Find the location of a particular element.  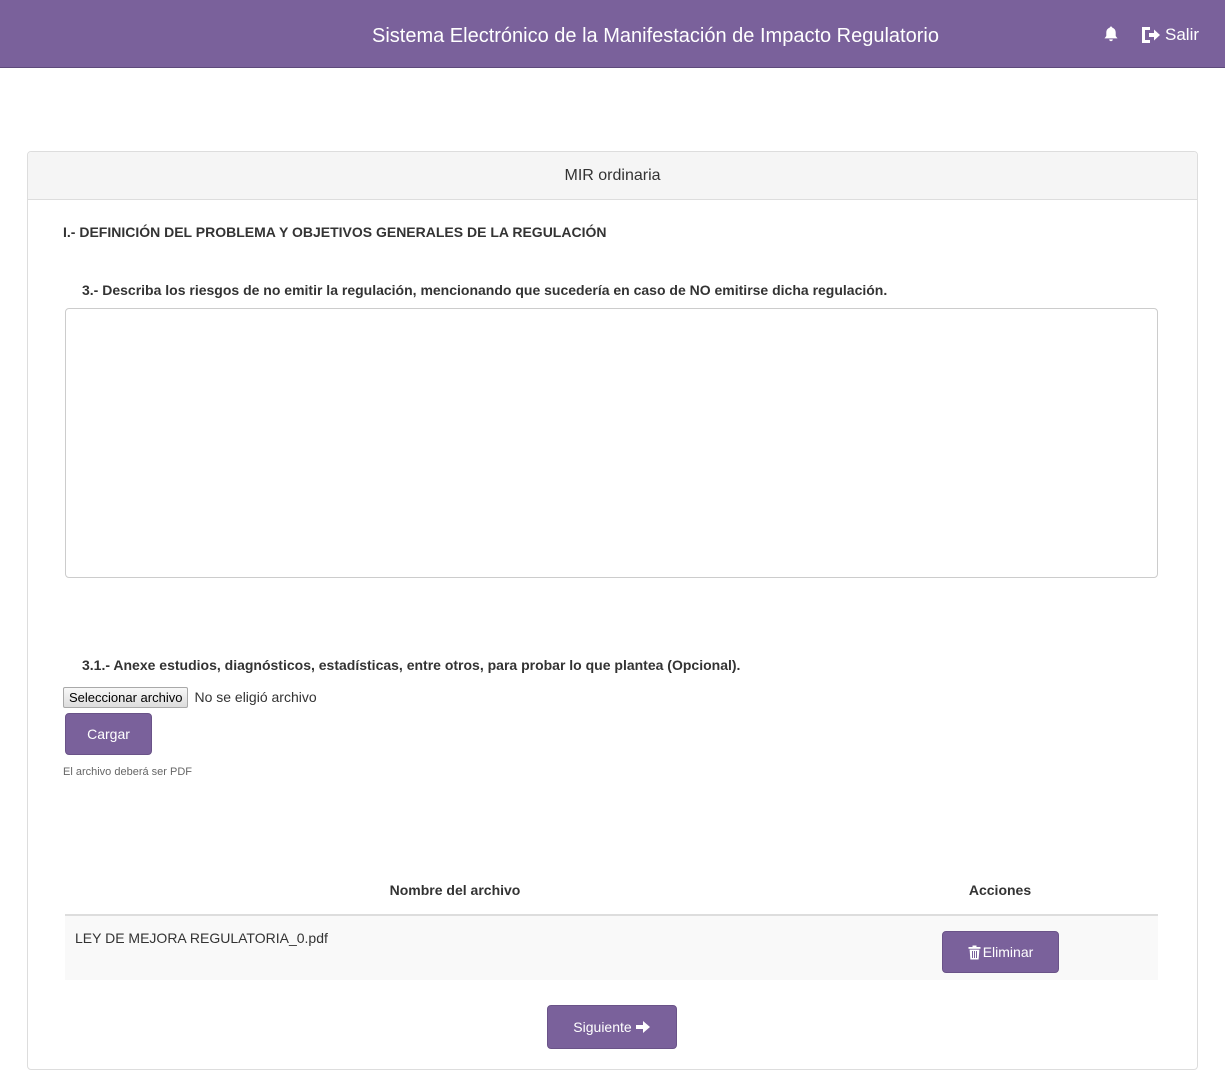

upload-button: Cargar is located at coordinates (108, 734).